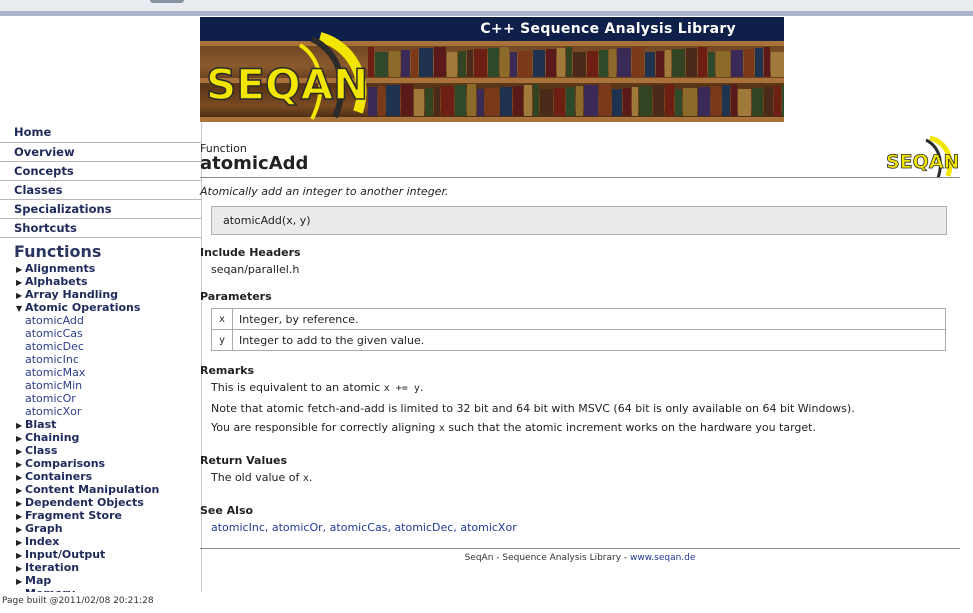 This screenshot has height=613, width=973. What do you see at coordinates (108, 372) in the screenshot?
I see `tree-function-link: atomicMax` at bounding box center [108, 372].